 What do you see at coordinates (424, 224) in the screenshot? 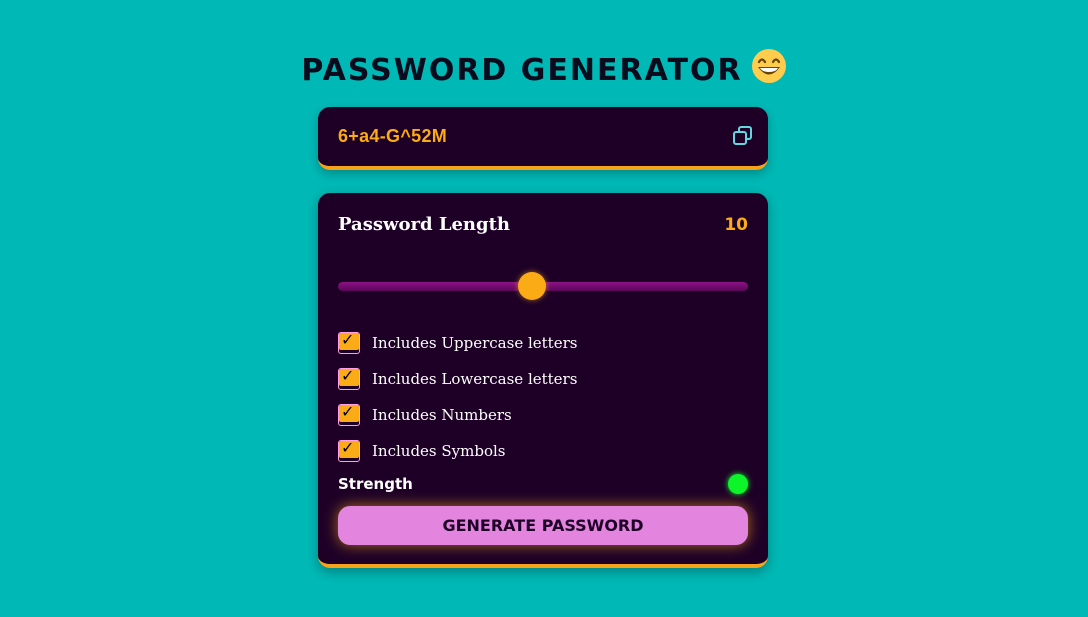
I see `password-length-label: Password Length` at bounding box center [424, 224].